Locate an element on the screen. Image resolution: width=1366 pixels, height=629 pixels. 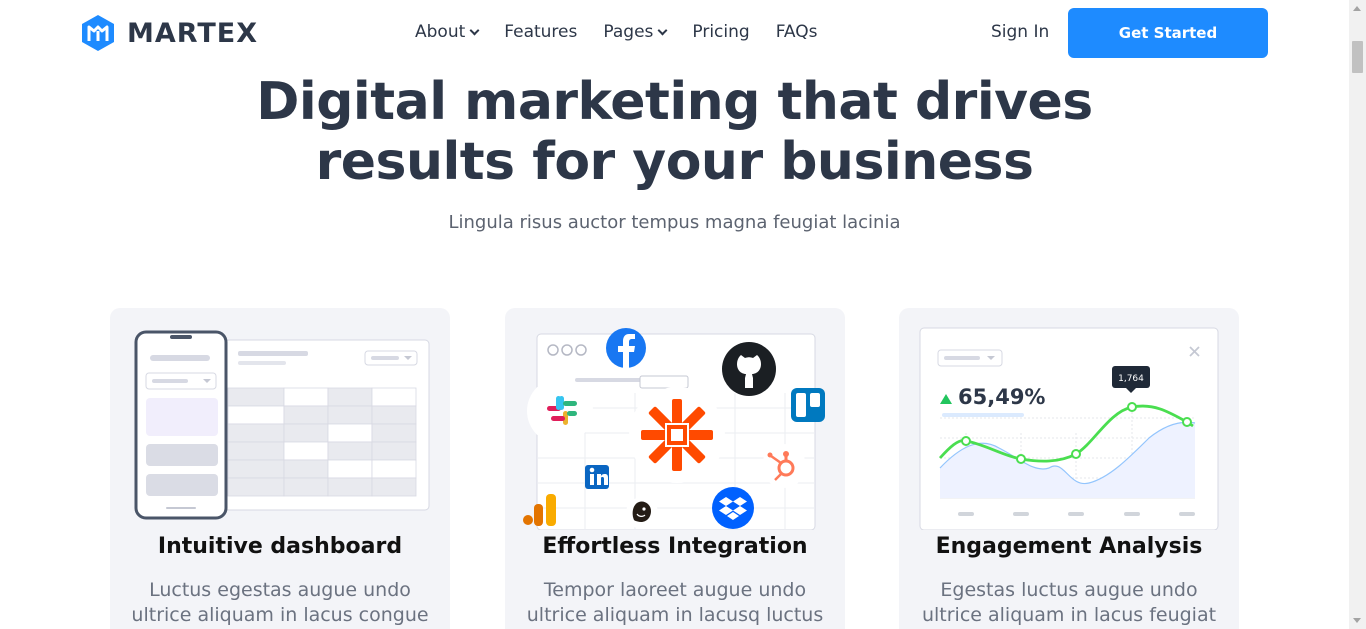
hero-title-line2: results for your business is located at coordinates (674, 162).